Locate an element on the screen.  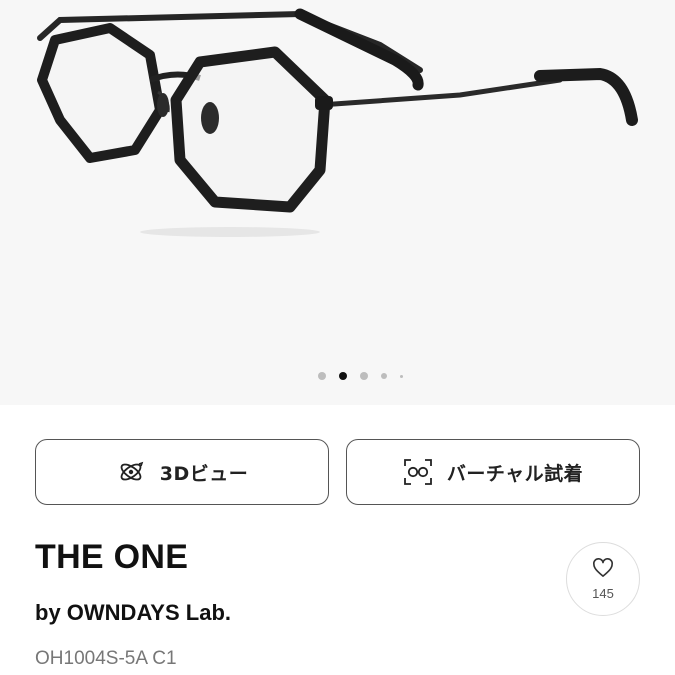
product-brand: by OWNDAYS Lab. is located at coordinates (133, 612).